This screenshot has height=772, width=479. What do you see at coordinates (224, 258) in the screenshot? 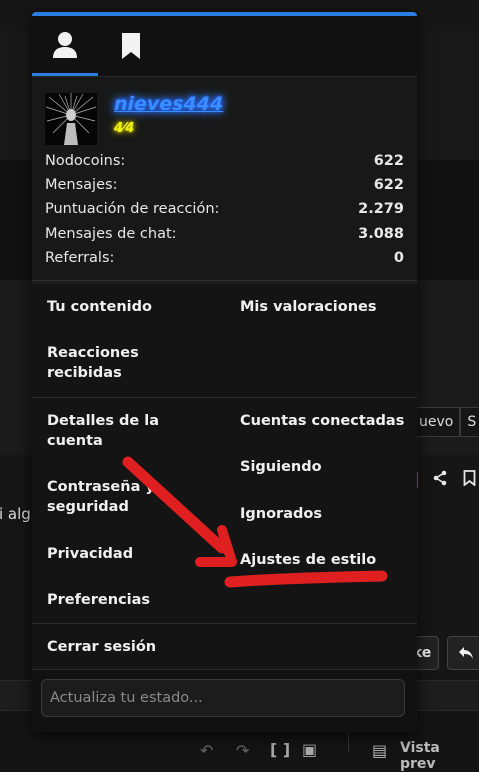
I see `stat-row: Referrals: 0` at bounding box center [224, 258].